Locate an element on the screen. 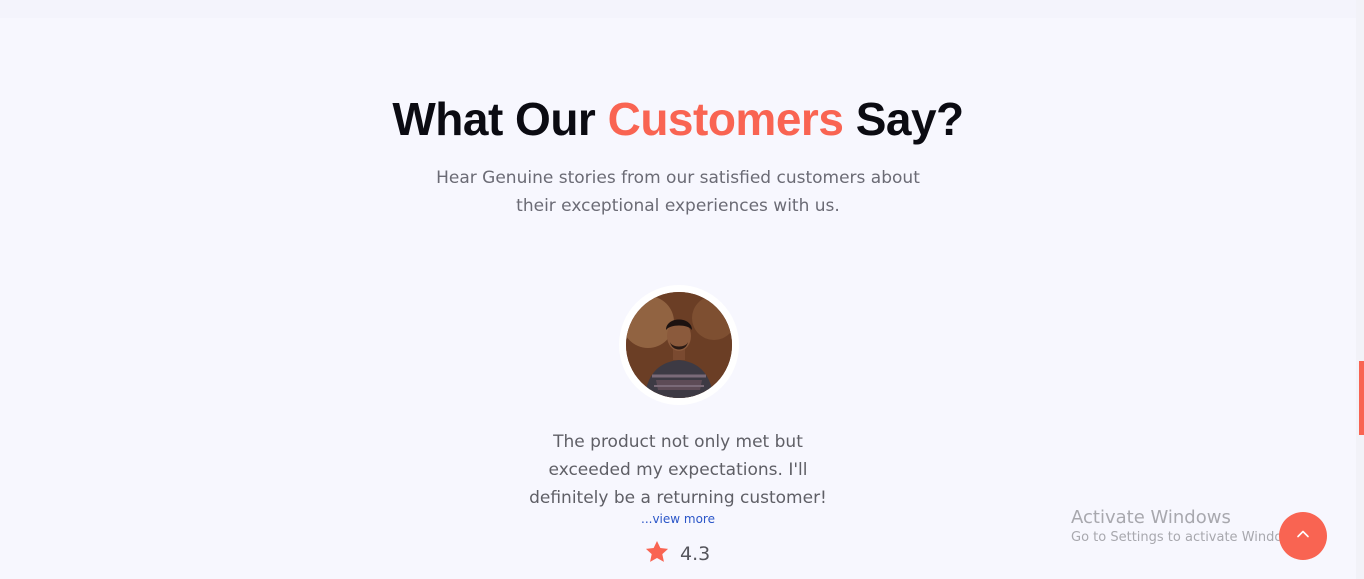 The width and height of the screenshot is (1364, 579). avatar-photo is located at coordinates (679, 345).